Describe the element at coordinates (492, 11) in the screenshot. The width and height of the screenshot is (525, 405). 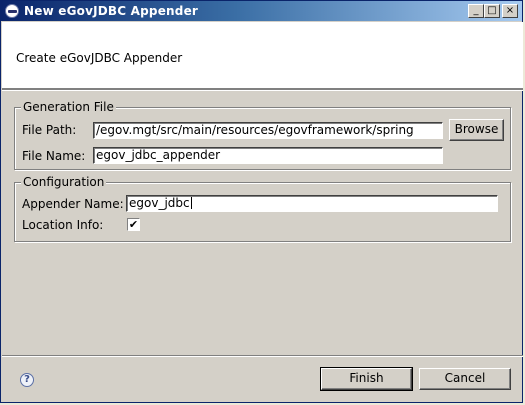
I see `maximize-button: □` at that location.